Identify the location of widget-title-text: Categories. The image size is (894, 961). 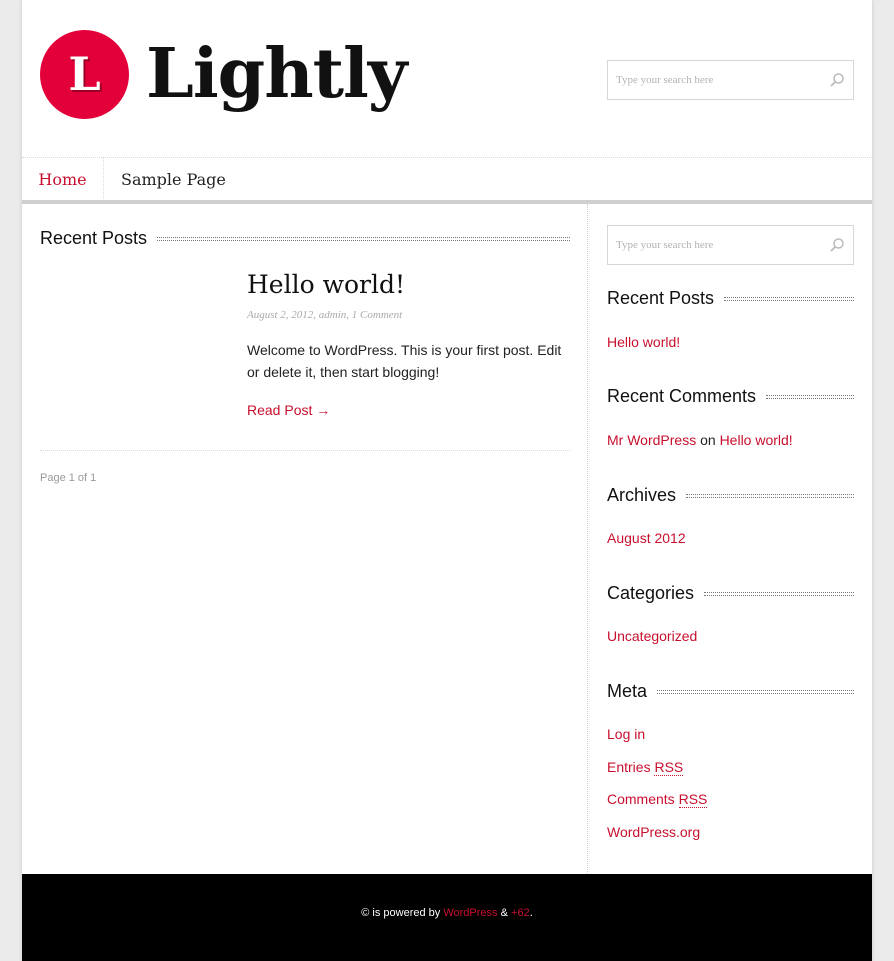
(651, 593).